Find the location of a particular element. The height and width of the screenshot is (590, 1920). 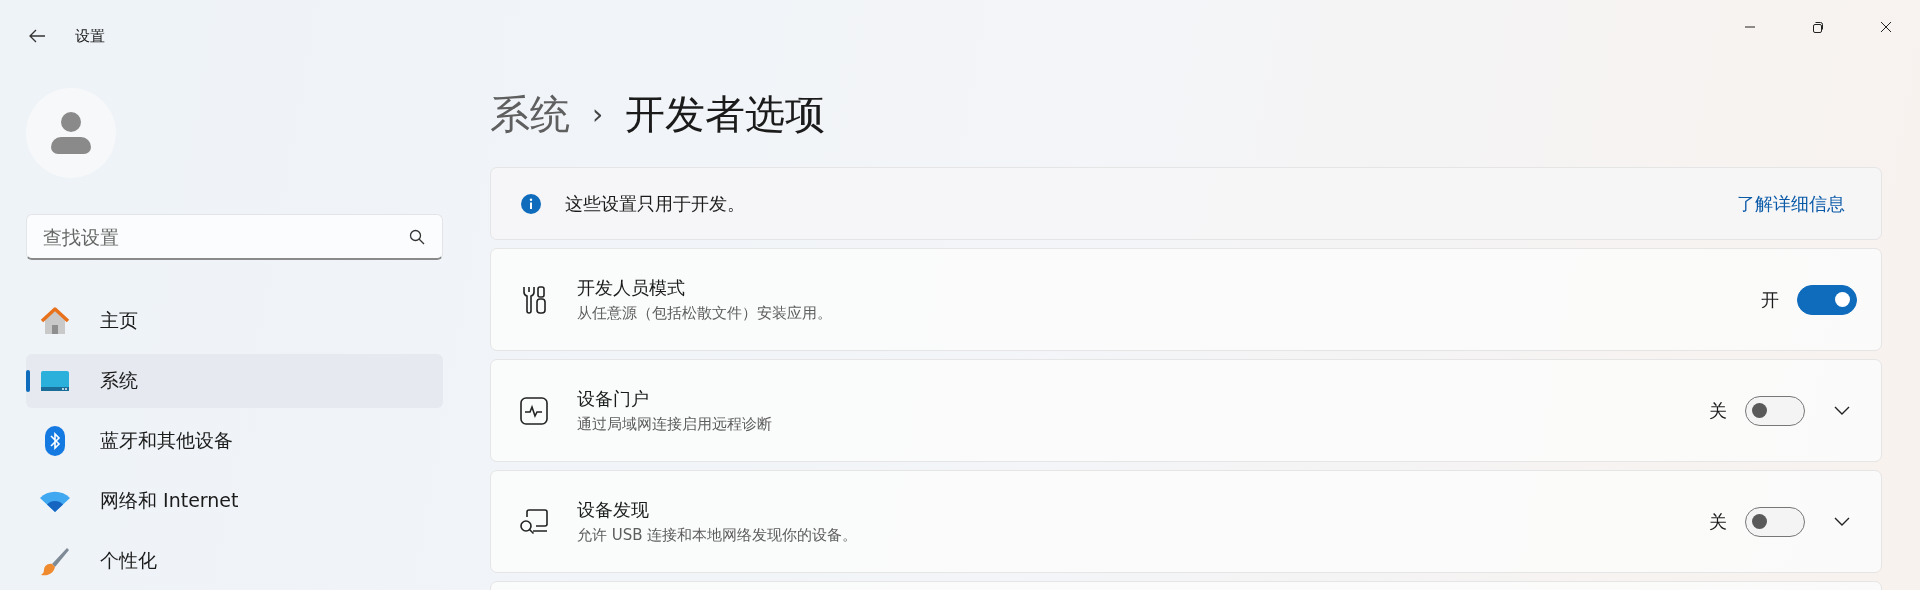

restore-icon is located at coordinates (1818, 27).